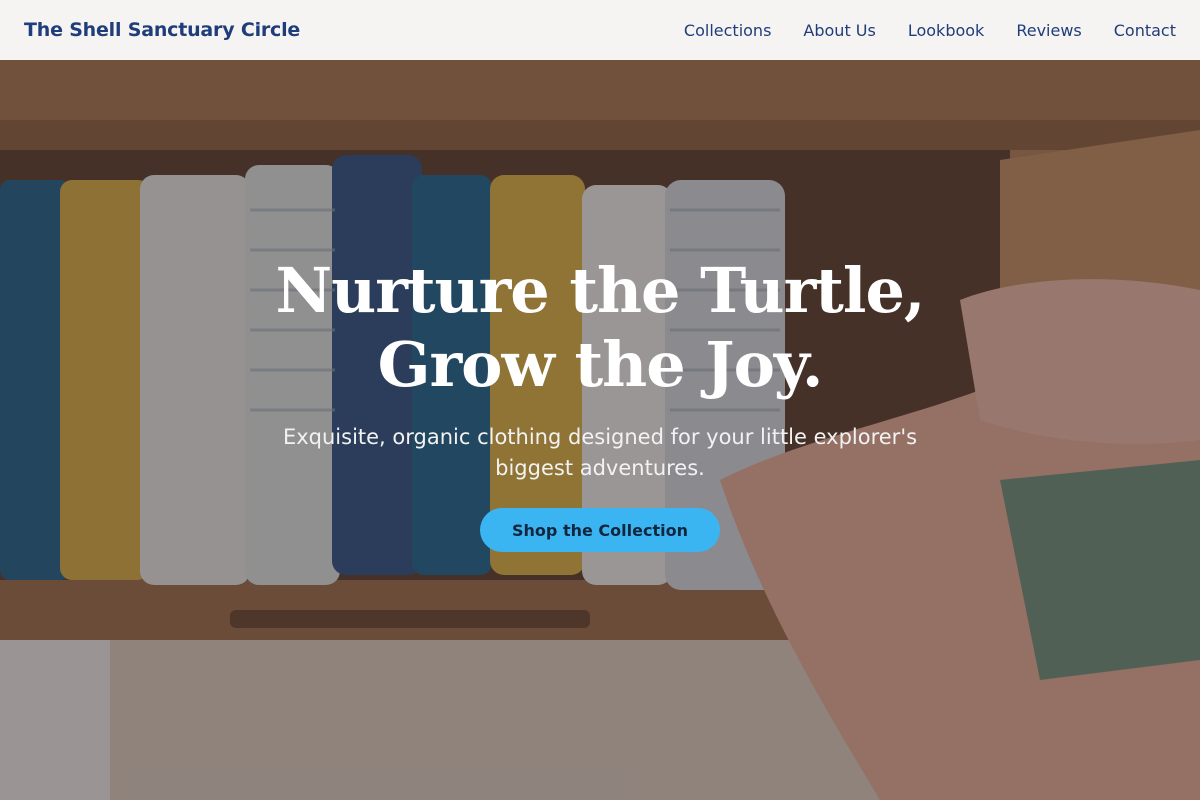 This screenshot has height=800, width=1200. Describe the element at coordinates (1048, 30) in the screenshot. I see `nav-link-reviews: Reviews` at that location.